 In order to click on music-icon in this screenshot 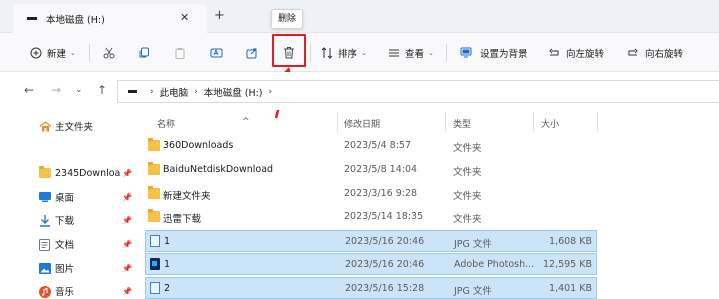, I will do `click(45, 292)`.